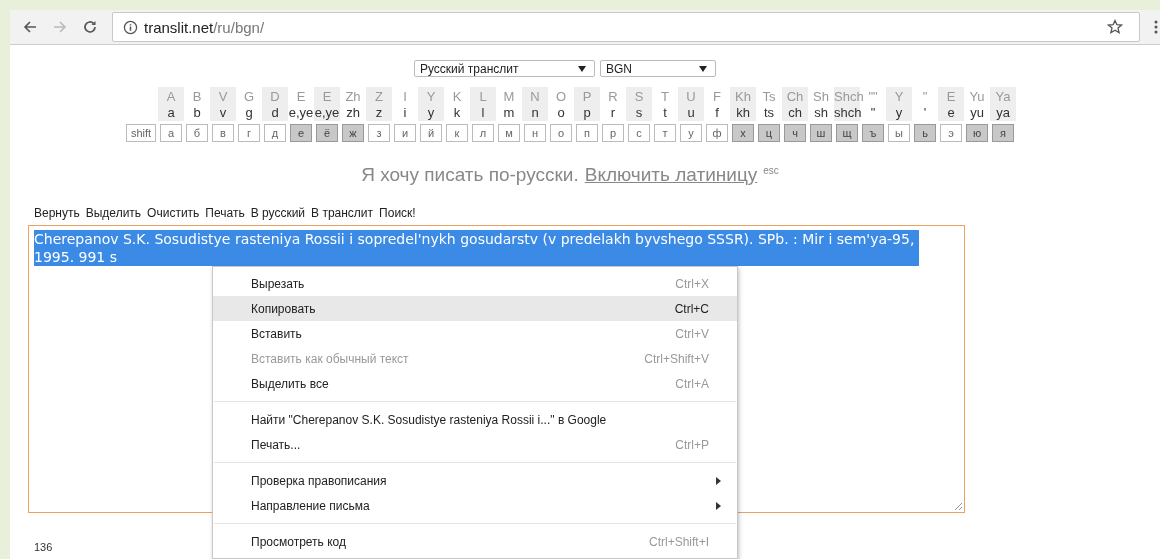 The image size is (1160, 559). Describe the element at coordinates (535, 113) in the screenshot. I see `latin-lower: n` at that location.